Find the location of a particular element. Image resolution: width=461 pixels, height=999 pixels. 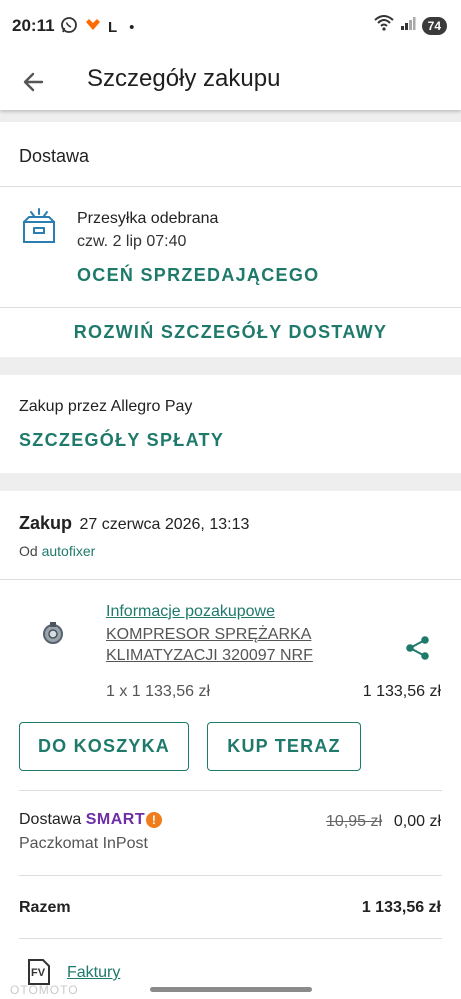

seller-link: autofixer is located at coordinates (69, 551).